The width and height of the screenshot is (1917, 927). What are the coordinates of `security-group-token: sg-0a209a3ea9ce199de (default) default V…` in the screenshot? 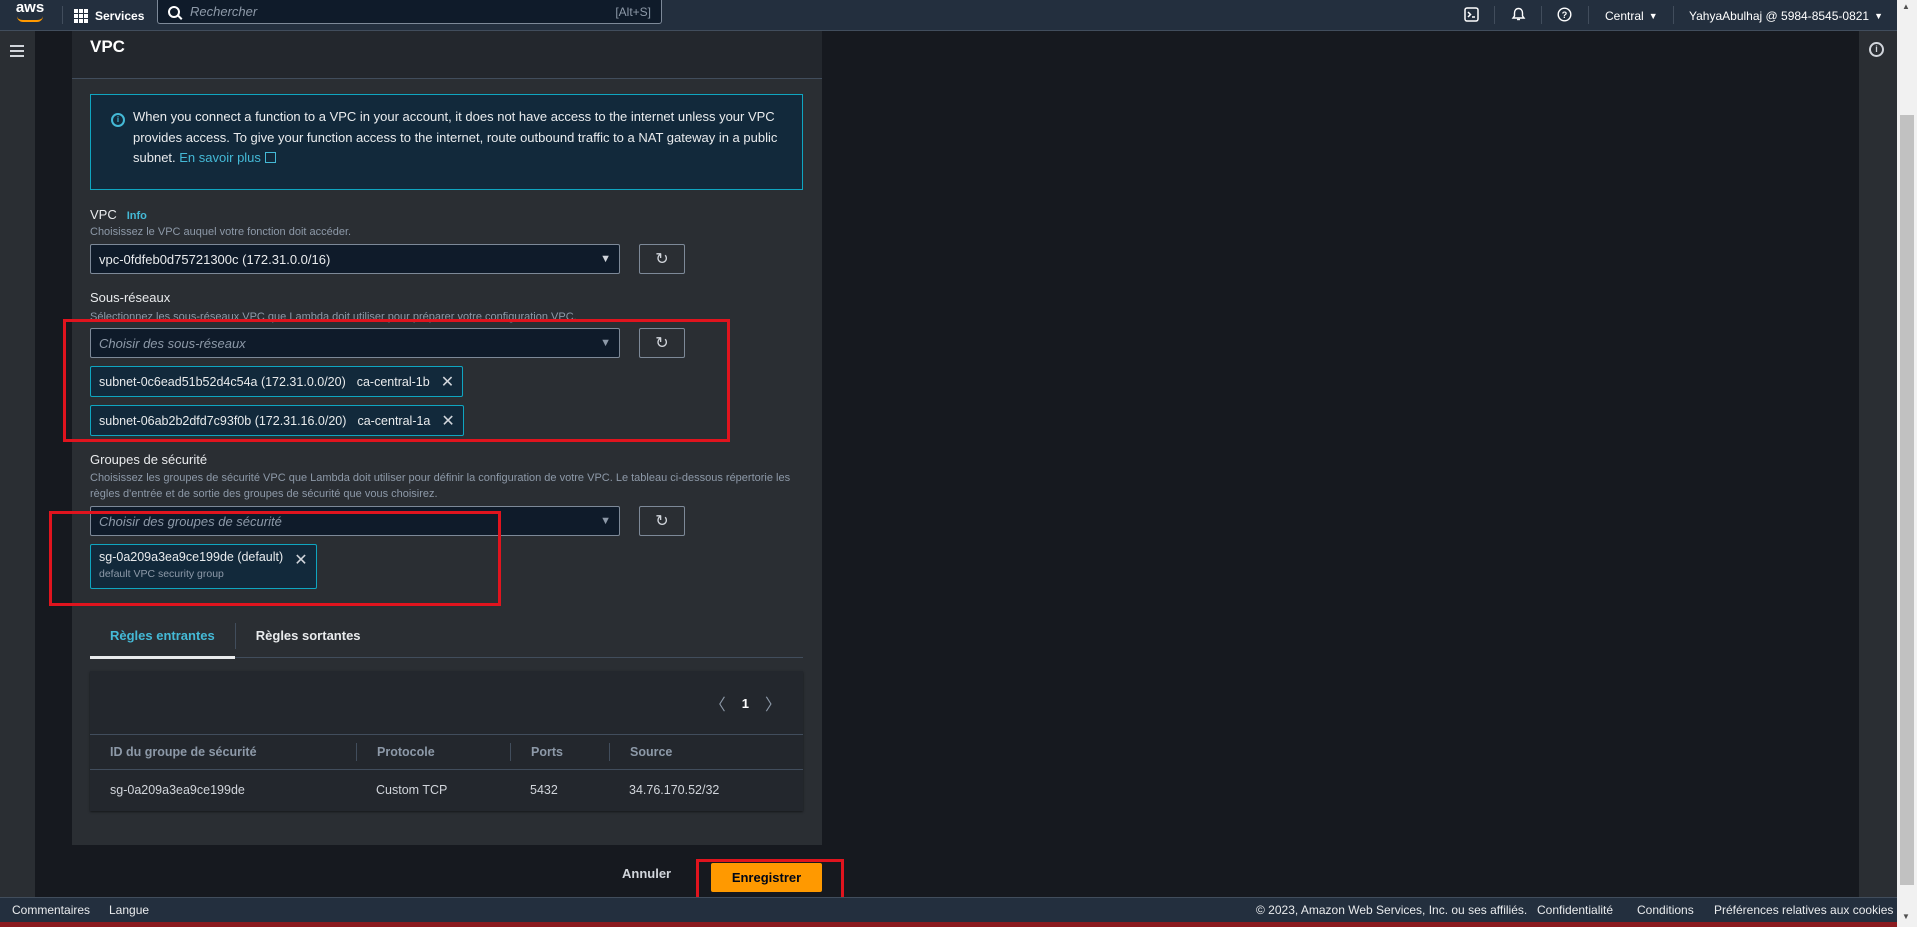 It's located at (203, 566).